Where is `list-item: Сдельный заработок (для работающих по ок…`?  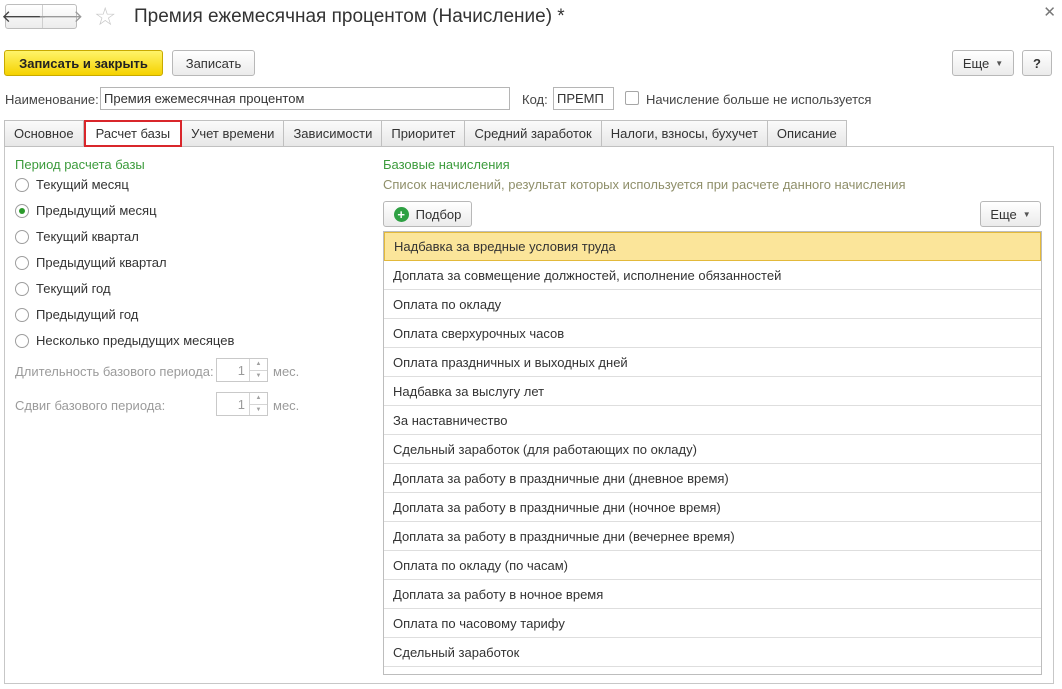
list-item: Сдельный заработок (для работающих по ок… is located at coordinates (712, 449).